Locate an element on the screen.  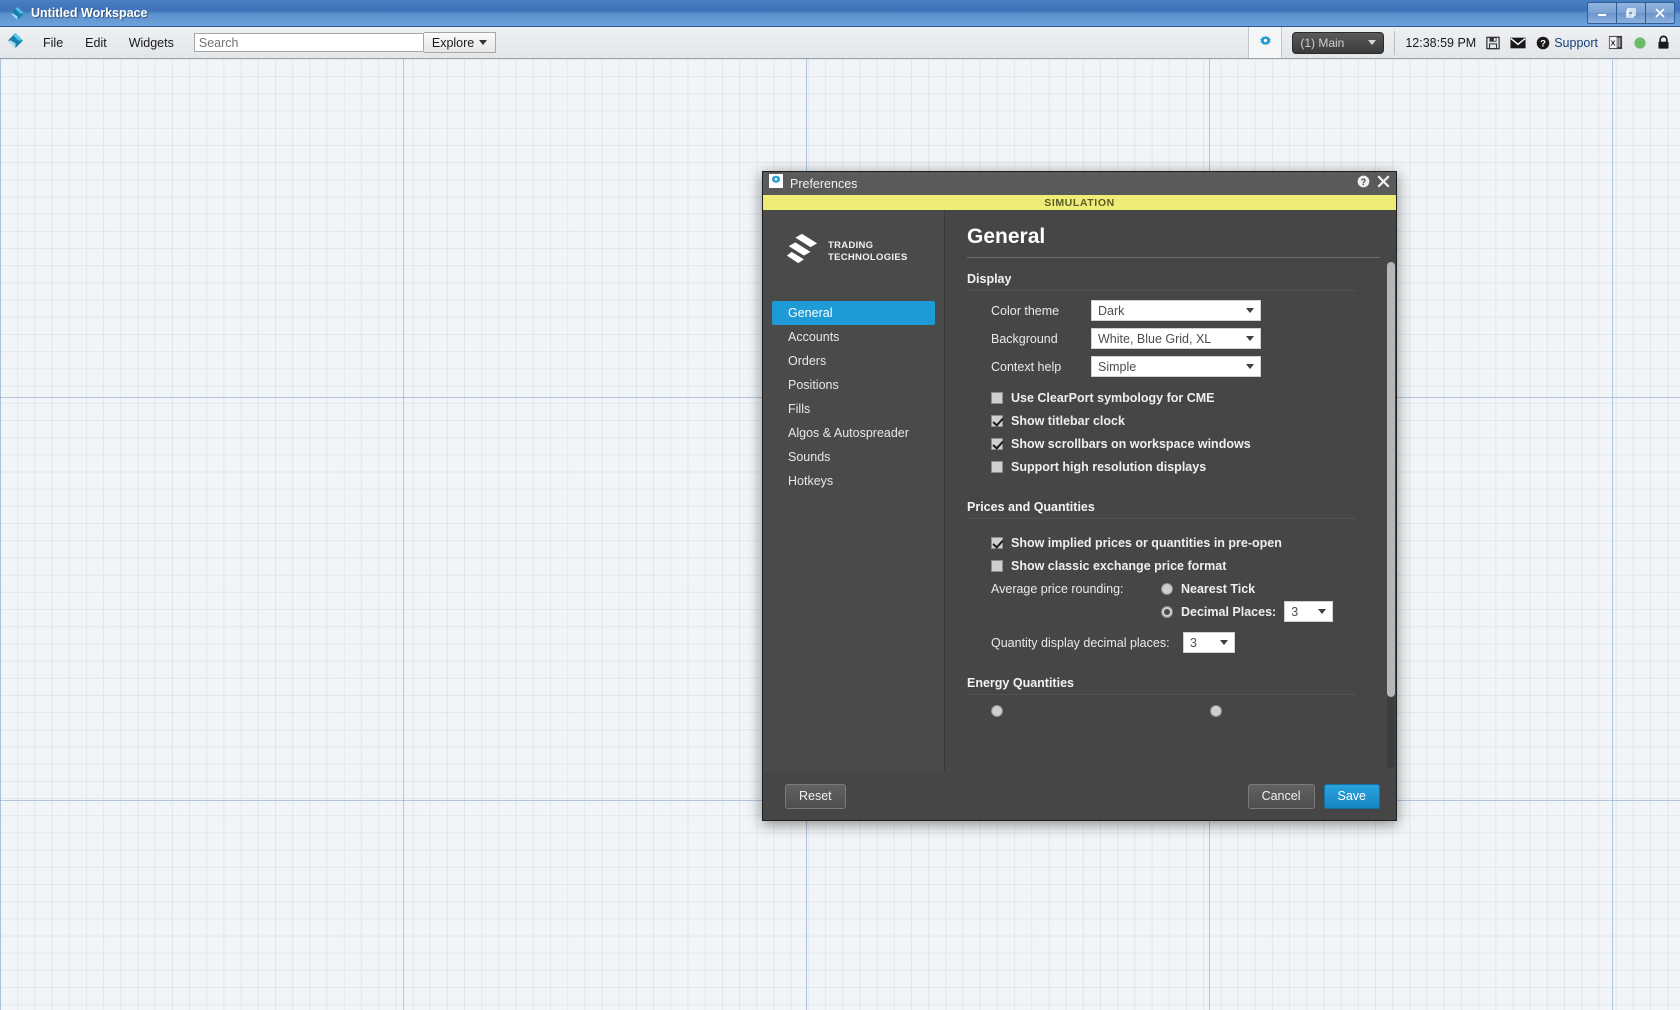
scrollbar-track is located at coordinates (1391, 515).